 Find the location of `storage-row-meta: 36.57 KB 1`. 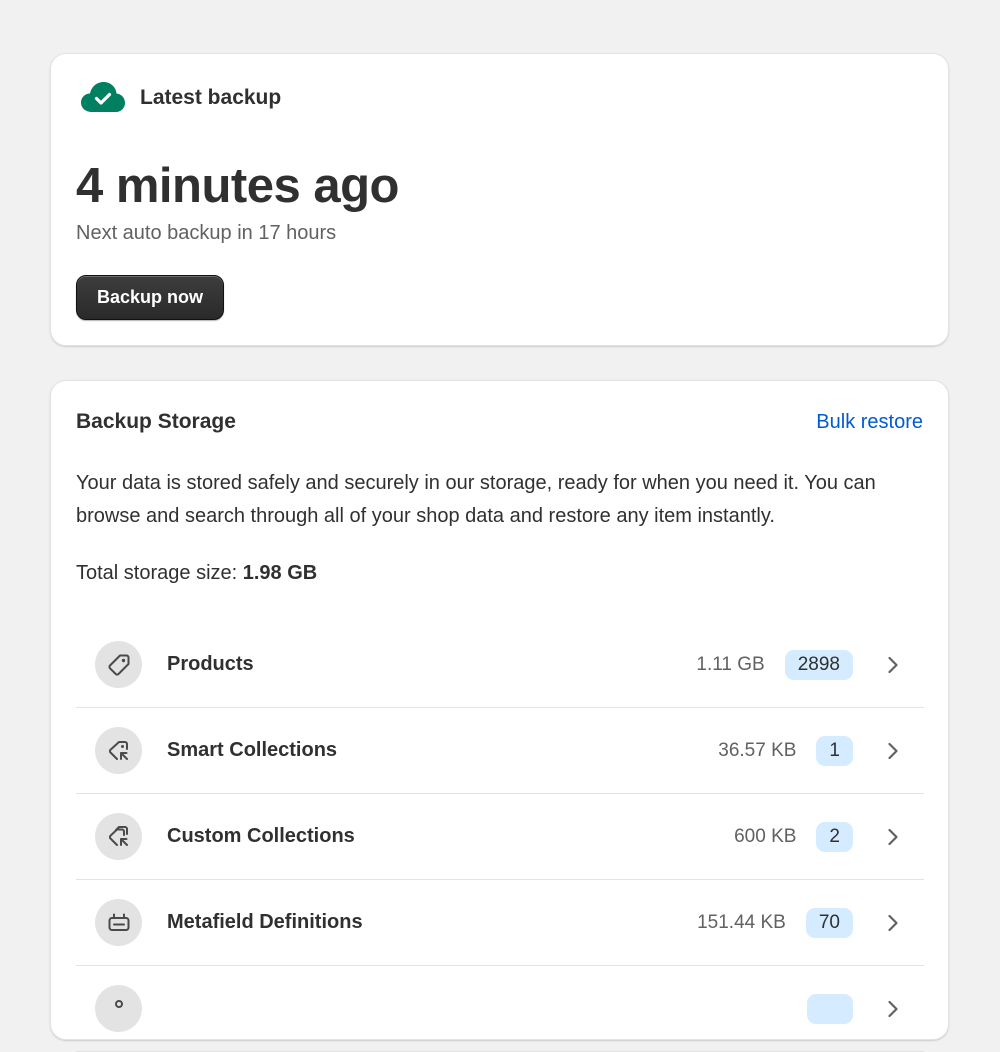

storage-row-meta: 36.57 KB 1 is located at coordinates (808, 750).